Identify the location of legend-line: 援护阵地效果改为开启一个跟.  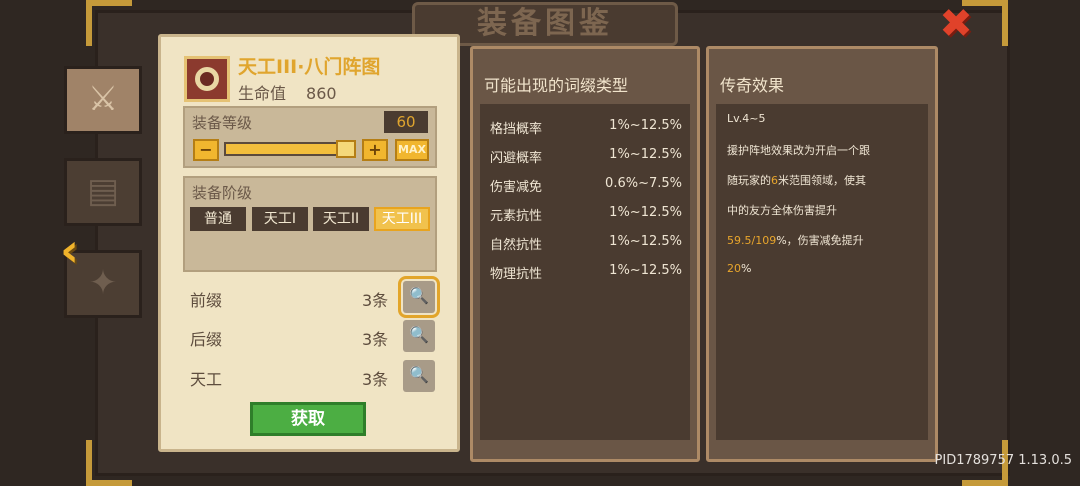
(798, 150).